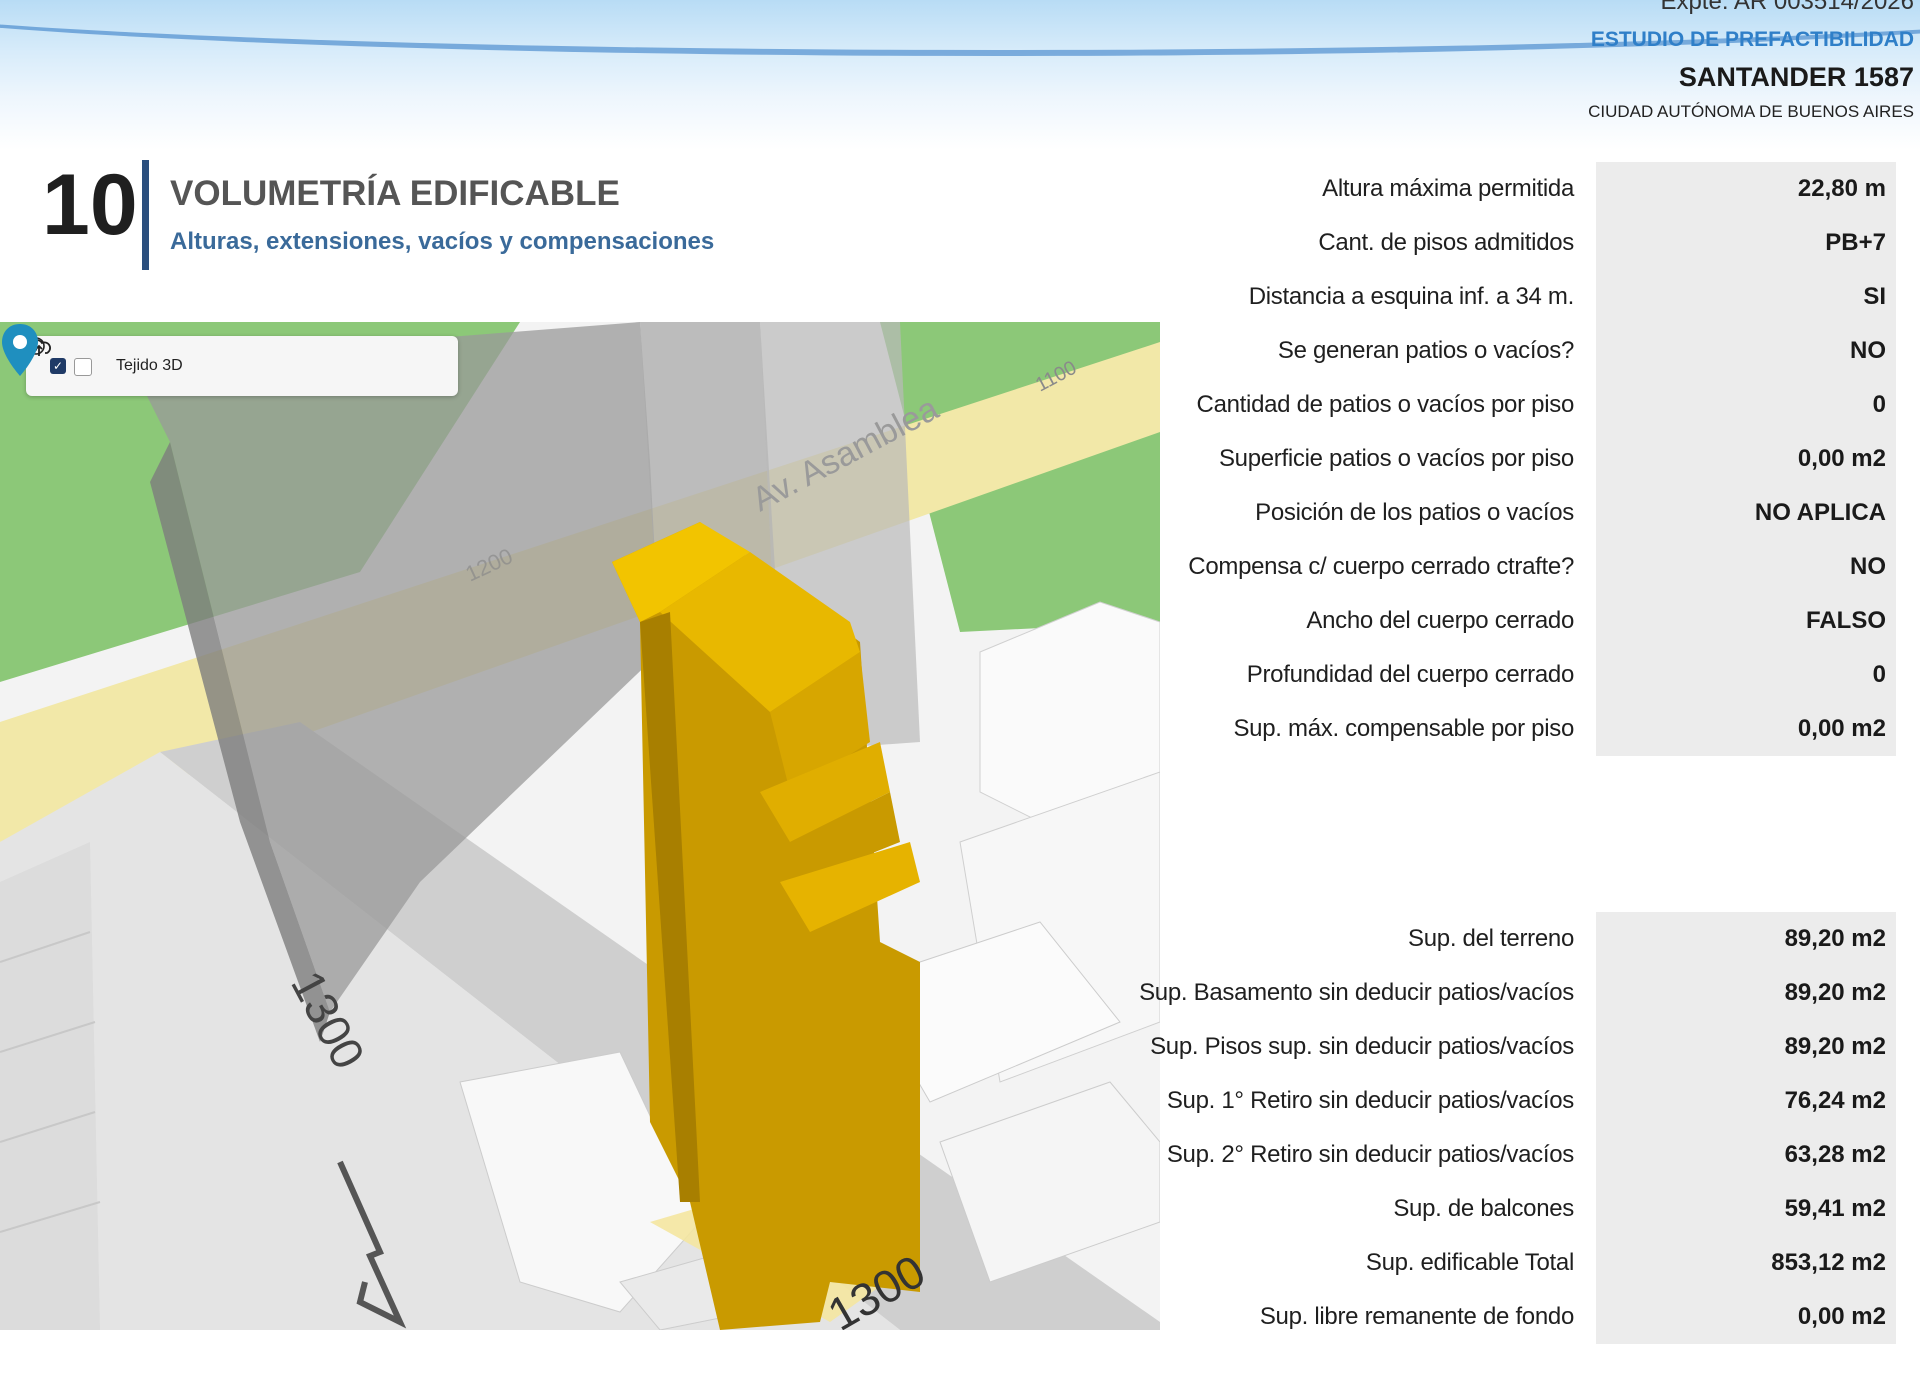  Describe the element at coordinates (1416, 1316) in the screenshot. I see `row-label: Sup. libre remanente de fondo` at that location.